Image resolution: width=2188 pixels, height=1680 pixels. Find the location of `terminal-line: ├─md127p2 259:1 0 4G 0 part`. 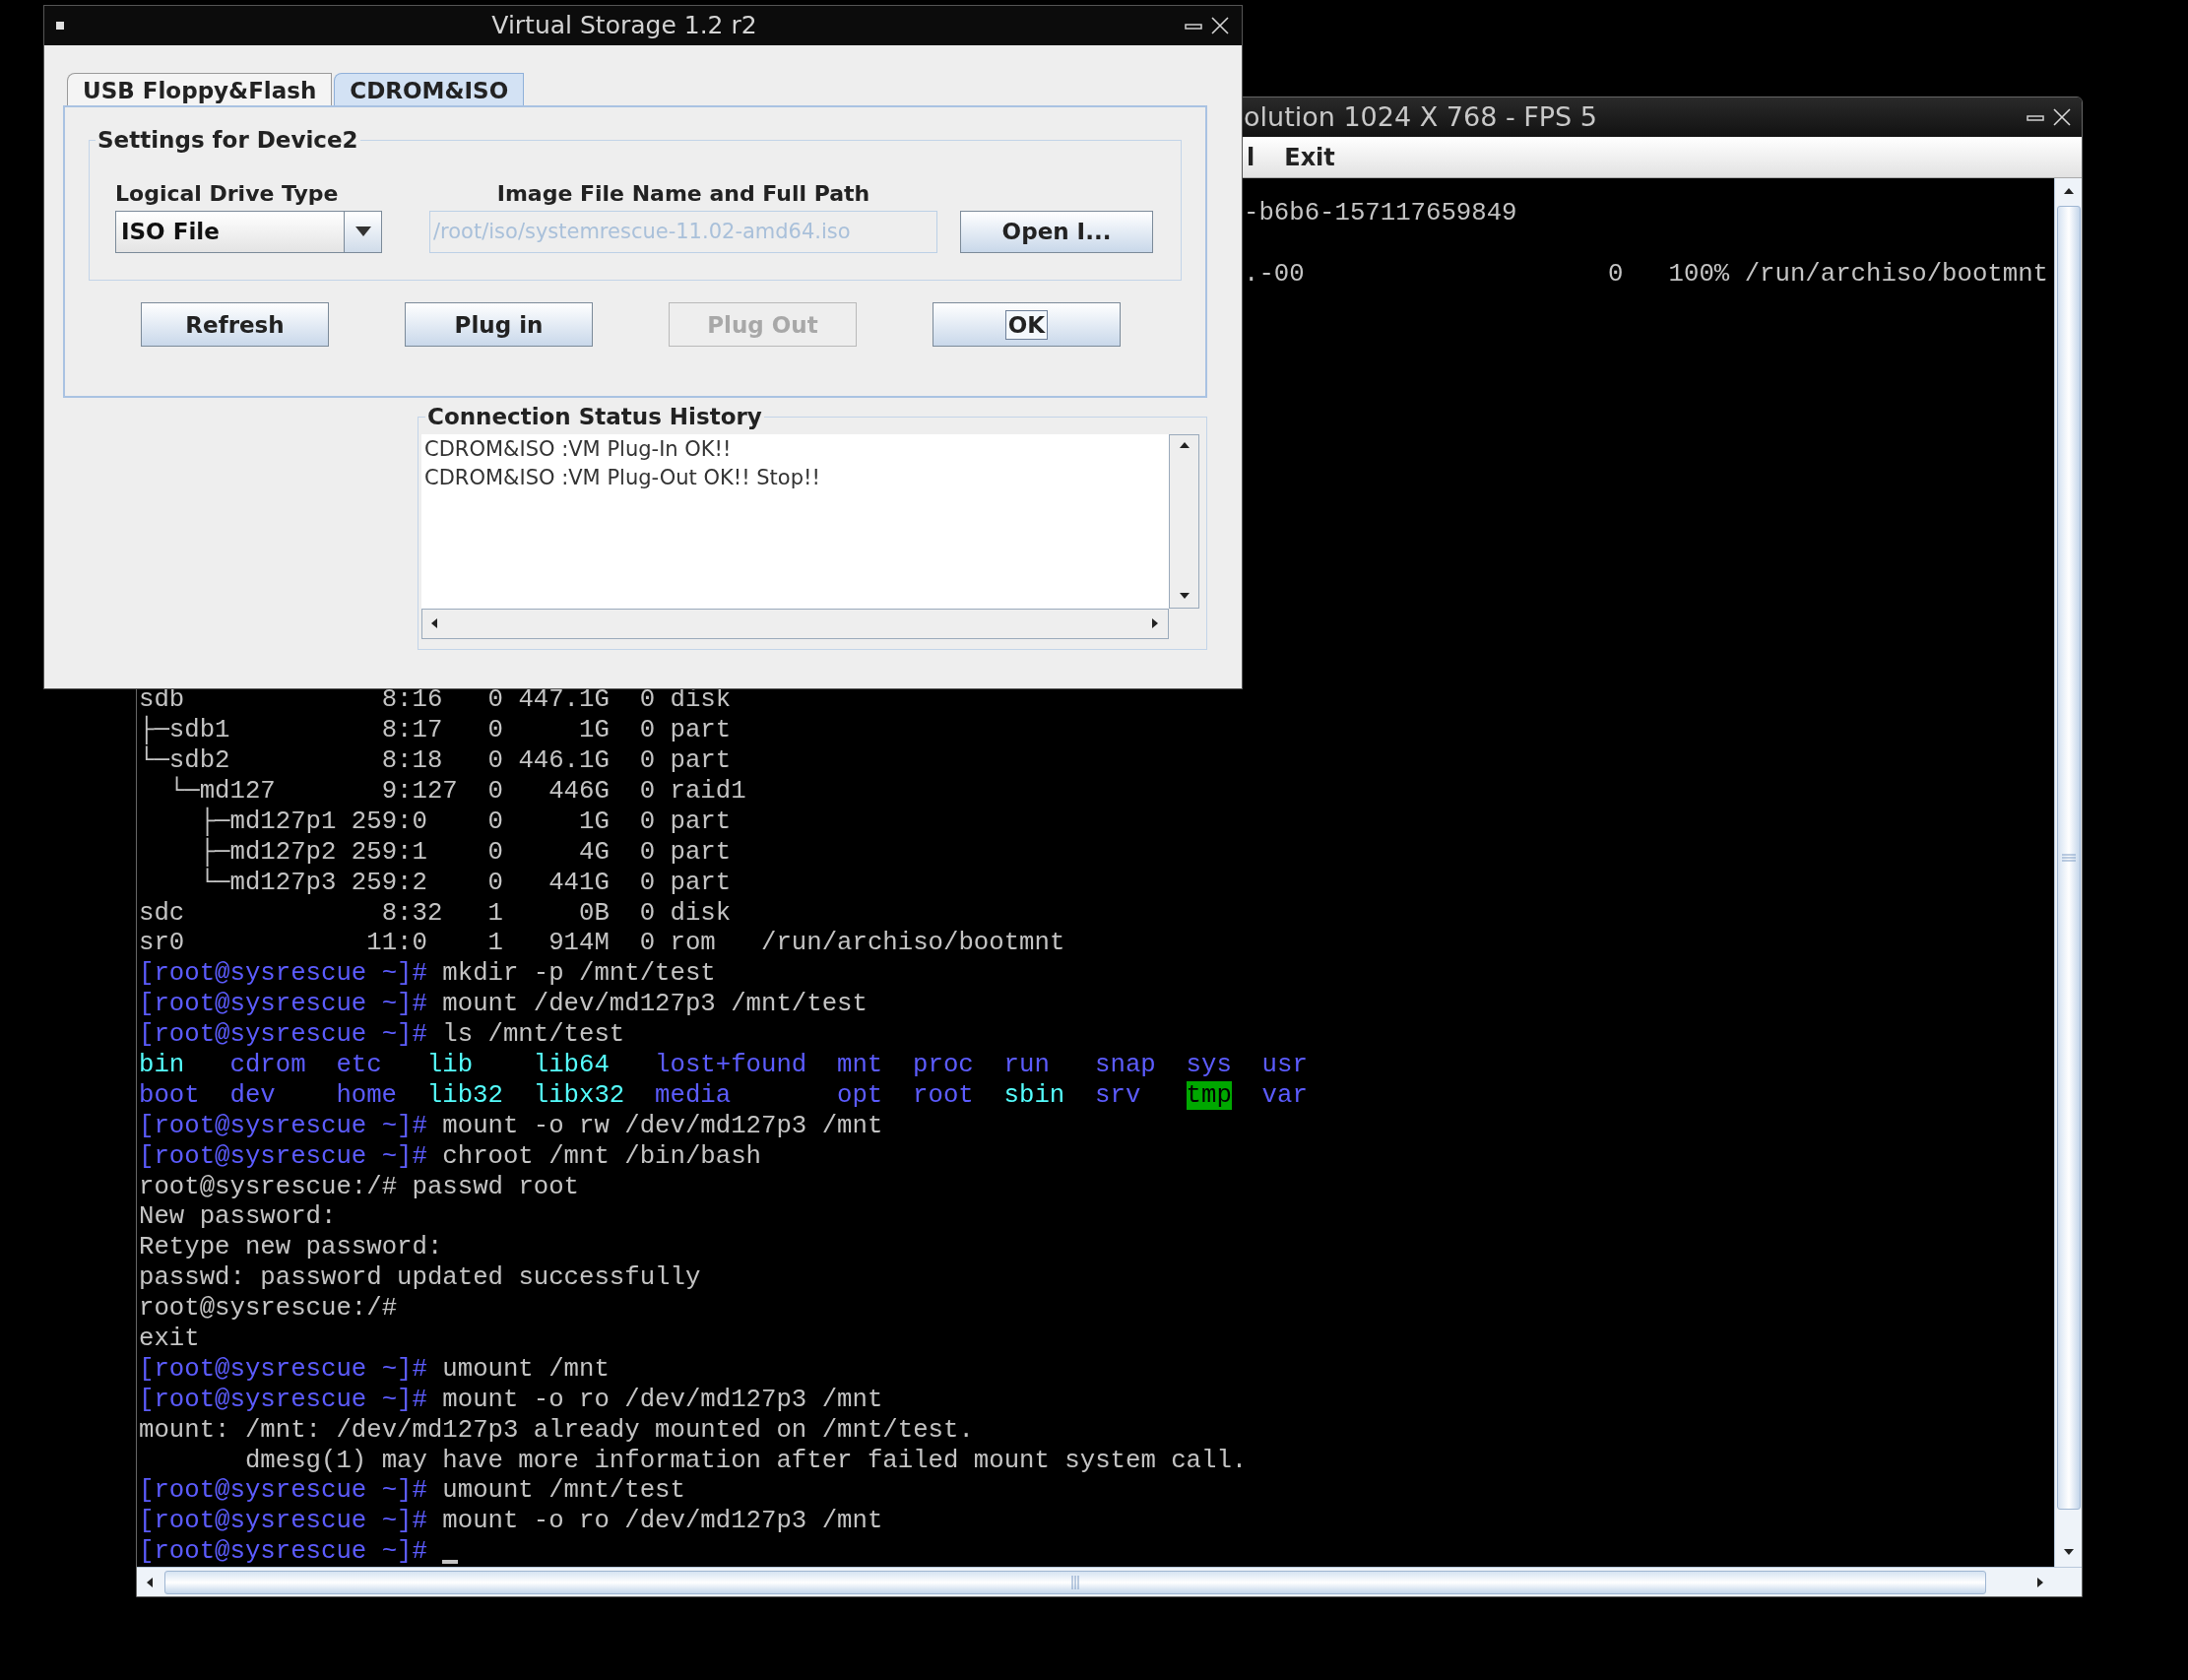

terminal-line: ├─md127p2 259:1 0 4G 0 part is located at coordinates (465, 852).